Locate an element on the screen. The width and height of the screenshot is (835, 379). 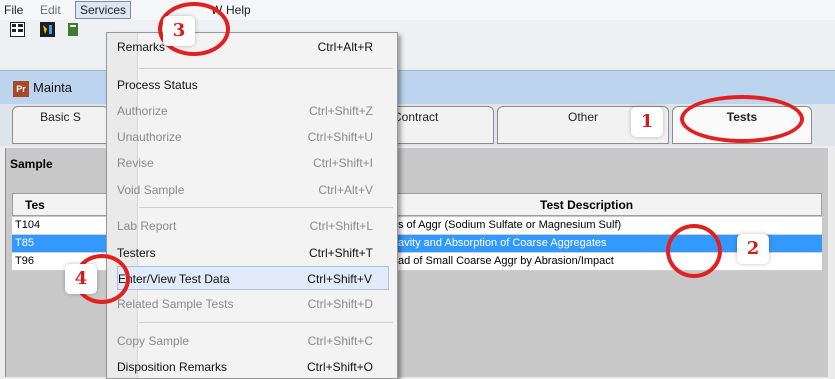
window-title: Mainta is located at coordinates (53, 87).